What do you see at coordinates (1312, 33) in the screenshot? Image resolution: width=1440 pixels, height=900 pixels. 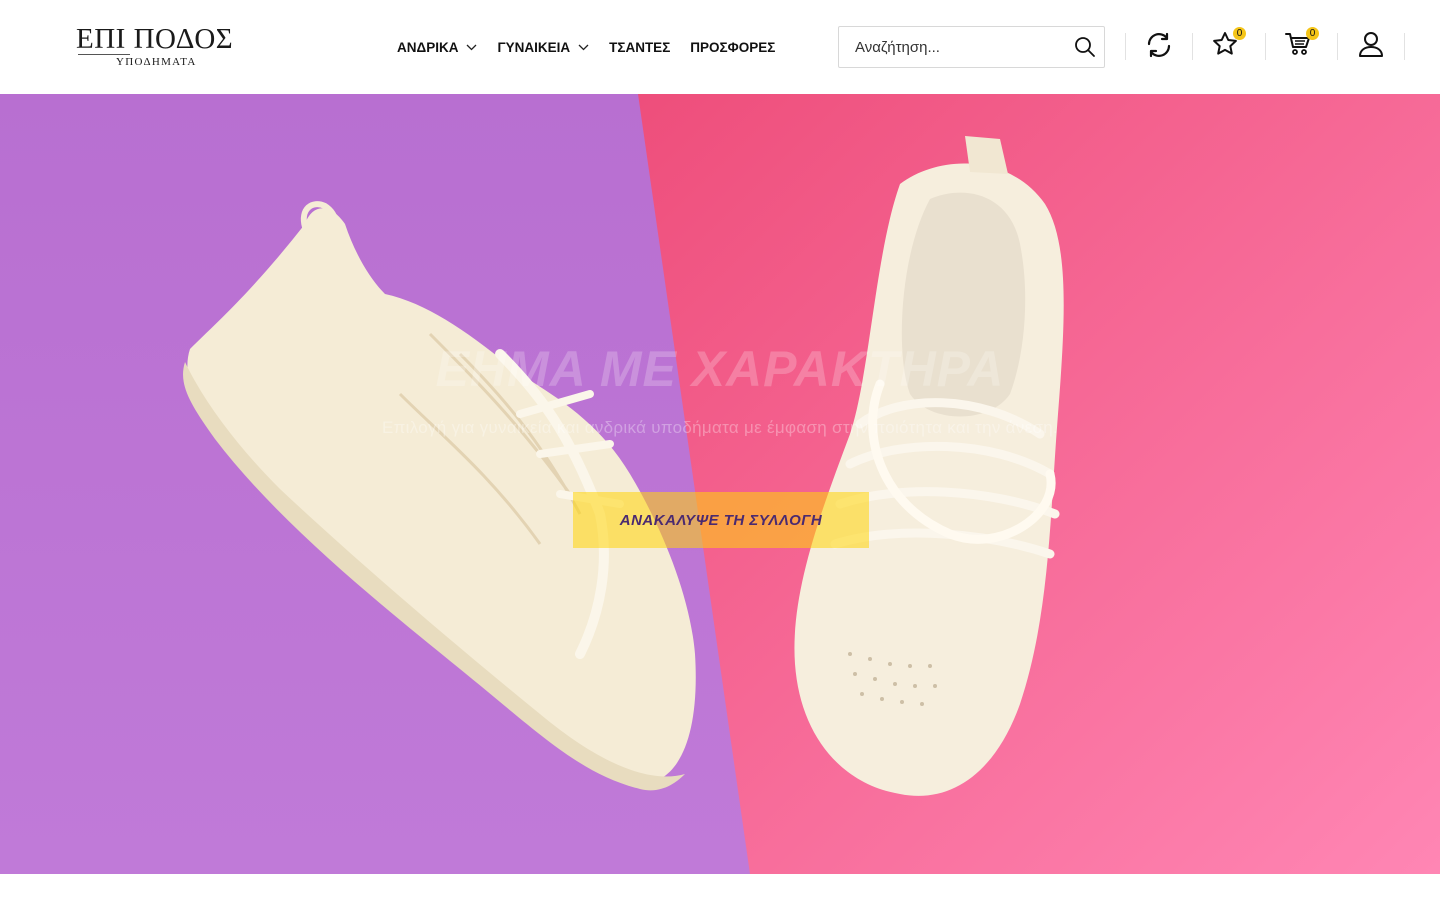 I see `cart-count-badge: 0` at bounding box center [1312, 33].